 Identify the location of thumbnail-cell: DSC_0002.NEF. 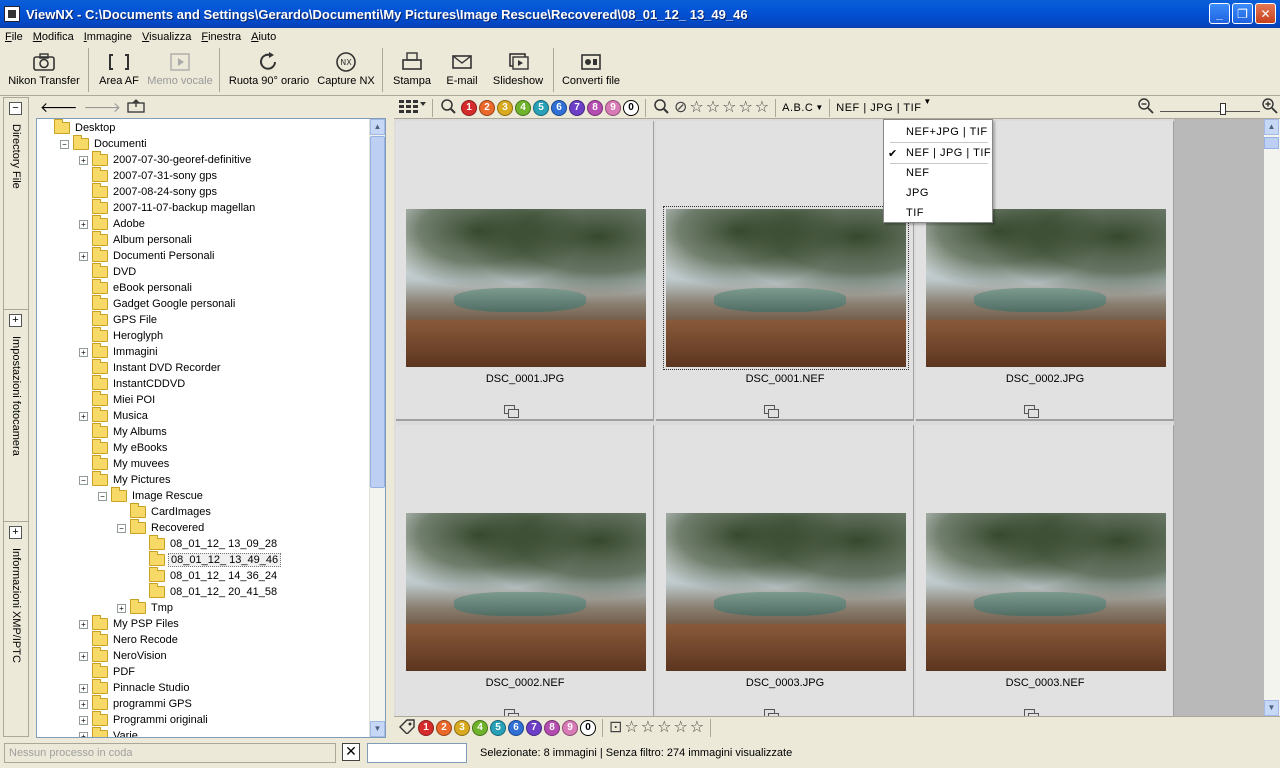
(525, 570).